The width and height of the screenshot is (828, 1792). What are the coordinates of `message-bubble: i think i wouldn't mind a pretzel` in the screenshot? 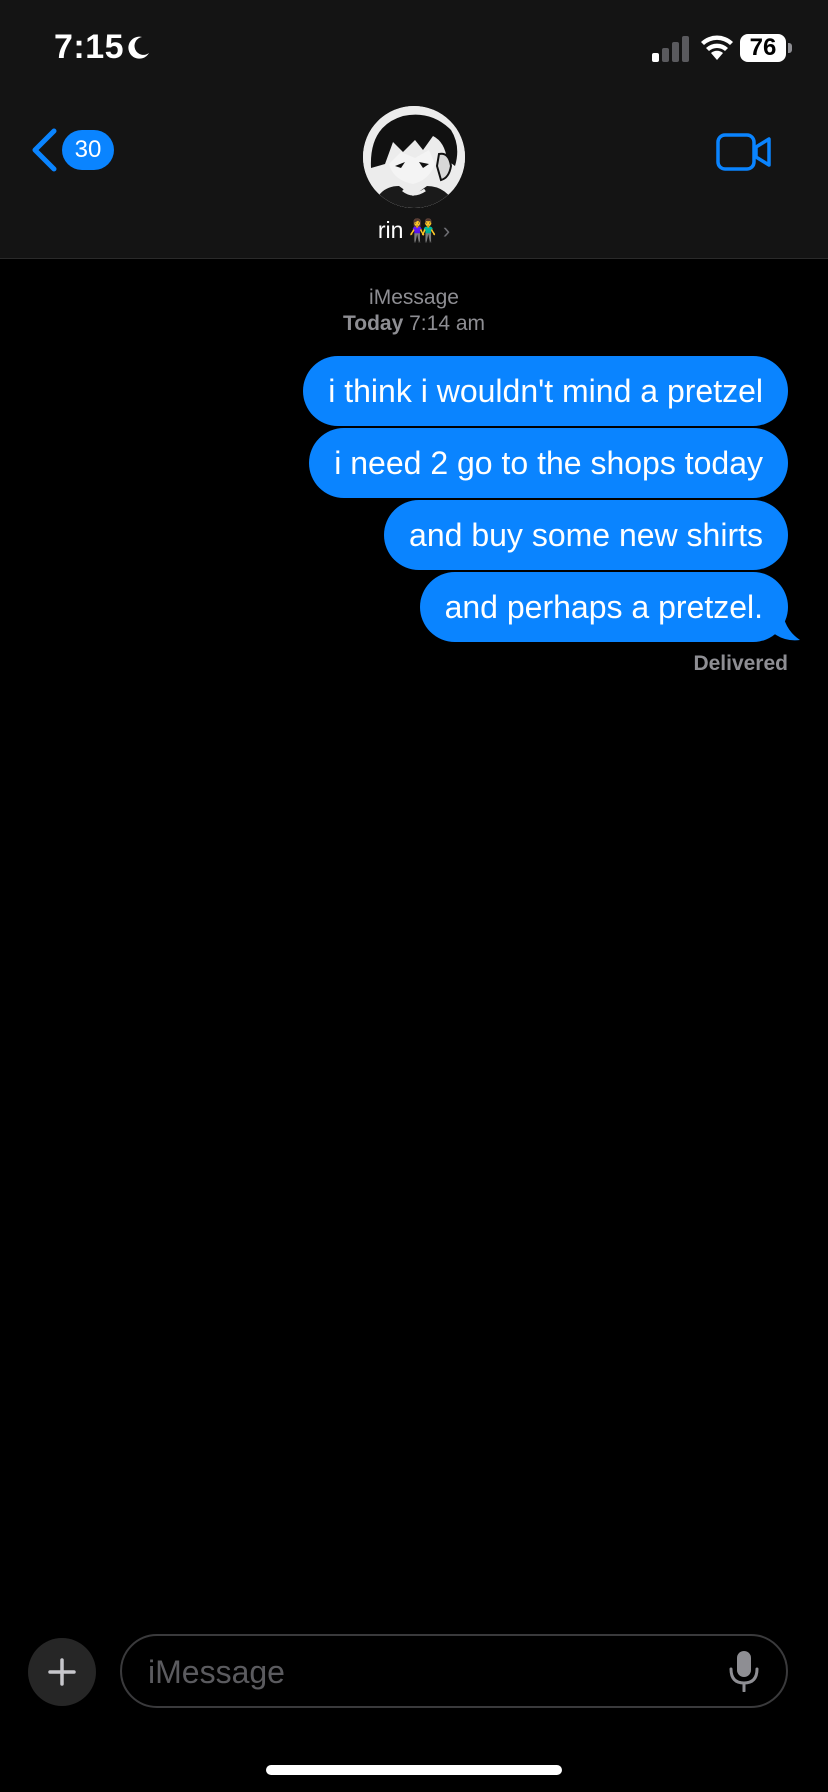 It's located at (545, 391).